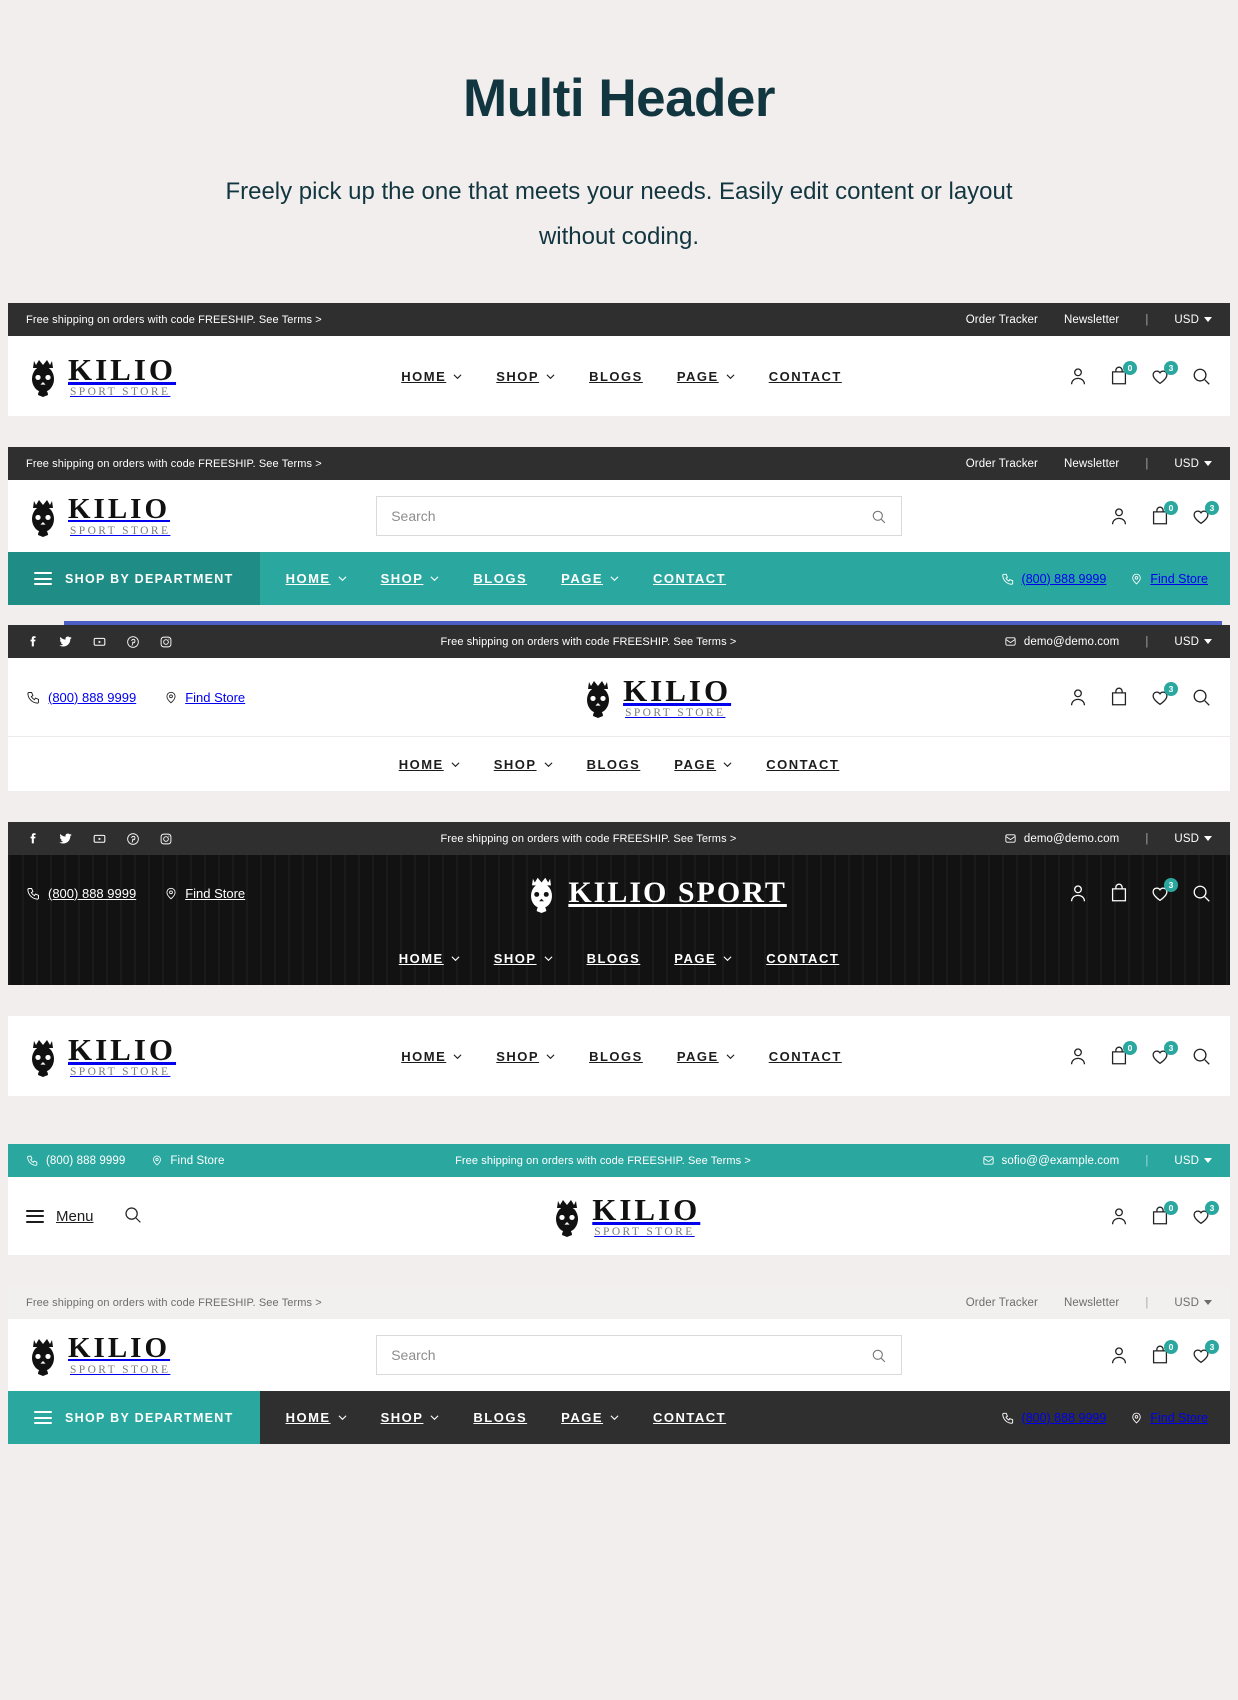 This screenshot has height=1700, width=1238. I want to click on twitter-icon, so click(65, 641).